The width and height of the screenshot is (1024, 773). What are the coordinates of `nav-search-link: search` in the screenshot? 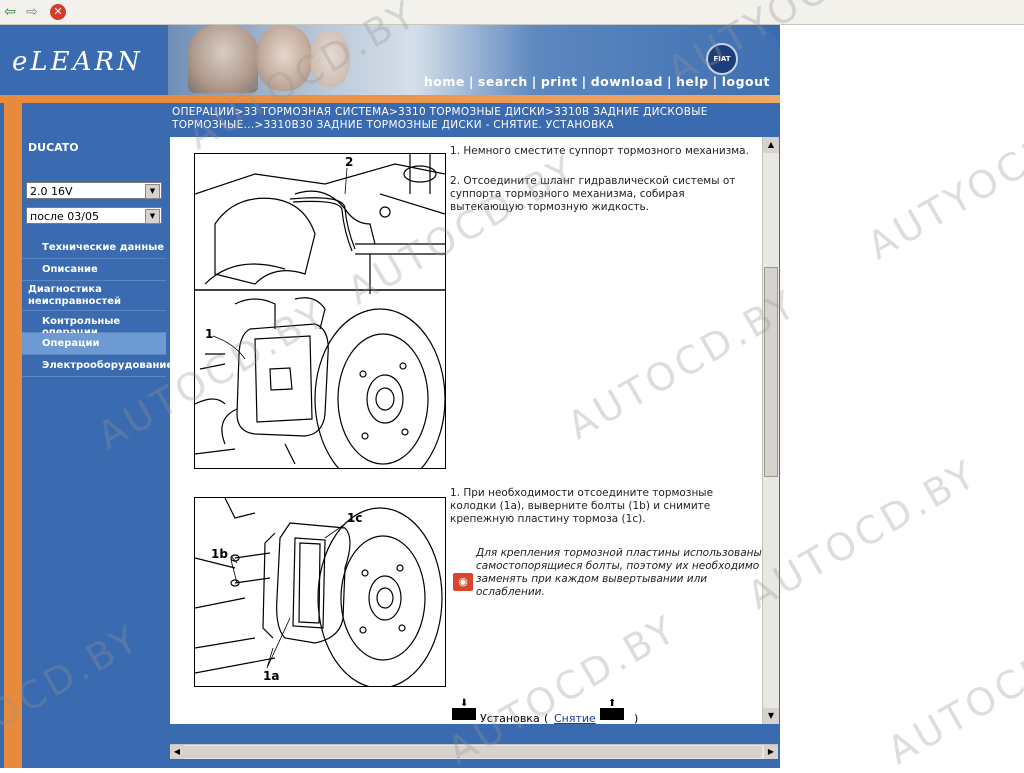 It's located at (503, 81).